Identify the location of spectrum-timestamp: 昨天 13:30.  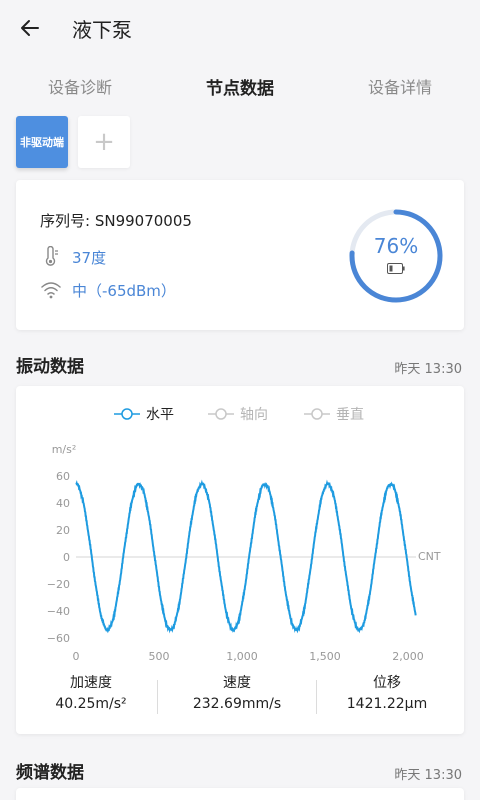
(428, 775).